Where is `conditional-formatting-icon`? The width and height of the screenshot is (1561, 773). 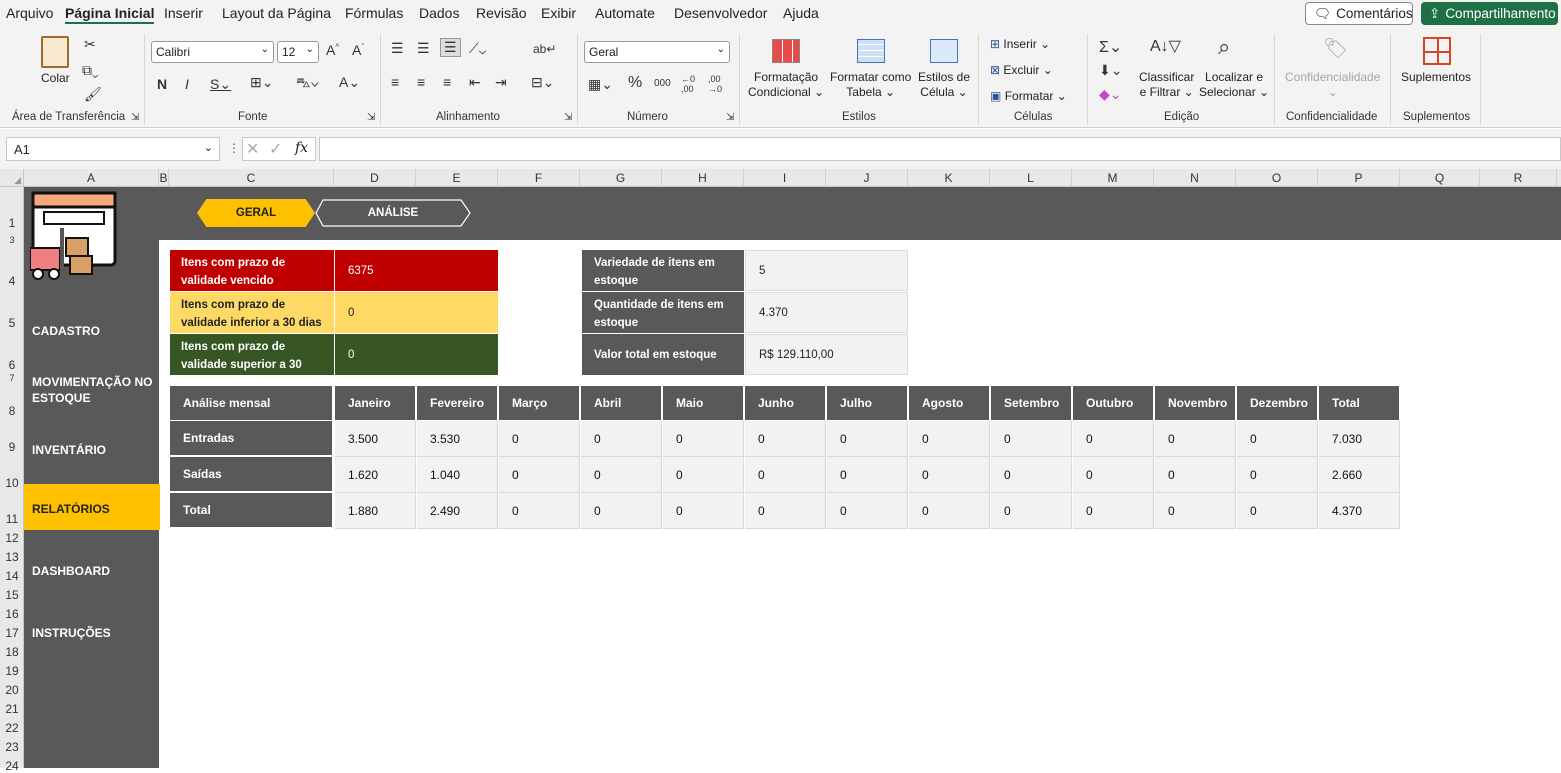 conditional-formatting-icon is located at coordinates (786, 51).